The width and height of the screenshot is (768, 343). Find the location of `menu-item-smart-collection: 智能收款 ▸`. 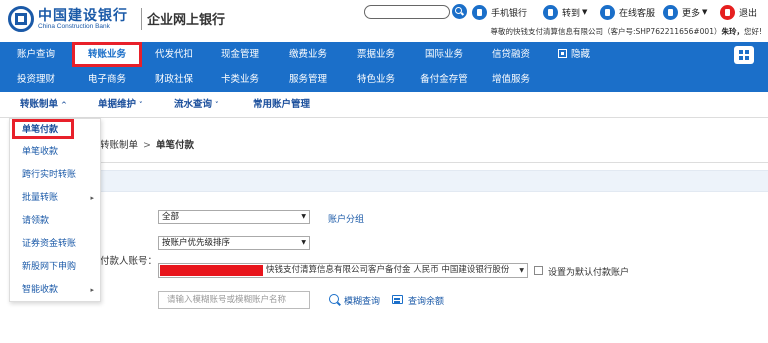

menu-item-smart-collection: 智能收款 ▸ is located at coordinates (55, 290).